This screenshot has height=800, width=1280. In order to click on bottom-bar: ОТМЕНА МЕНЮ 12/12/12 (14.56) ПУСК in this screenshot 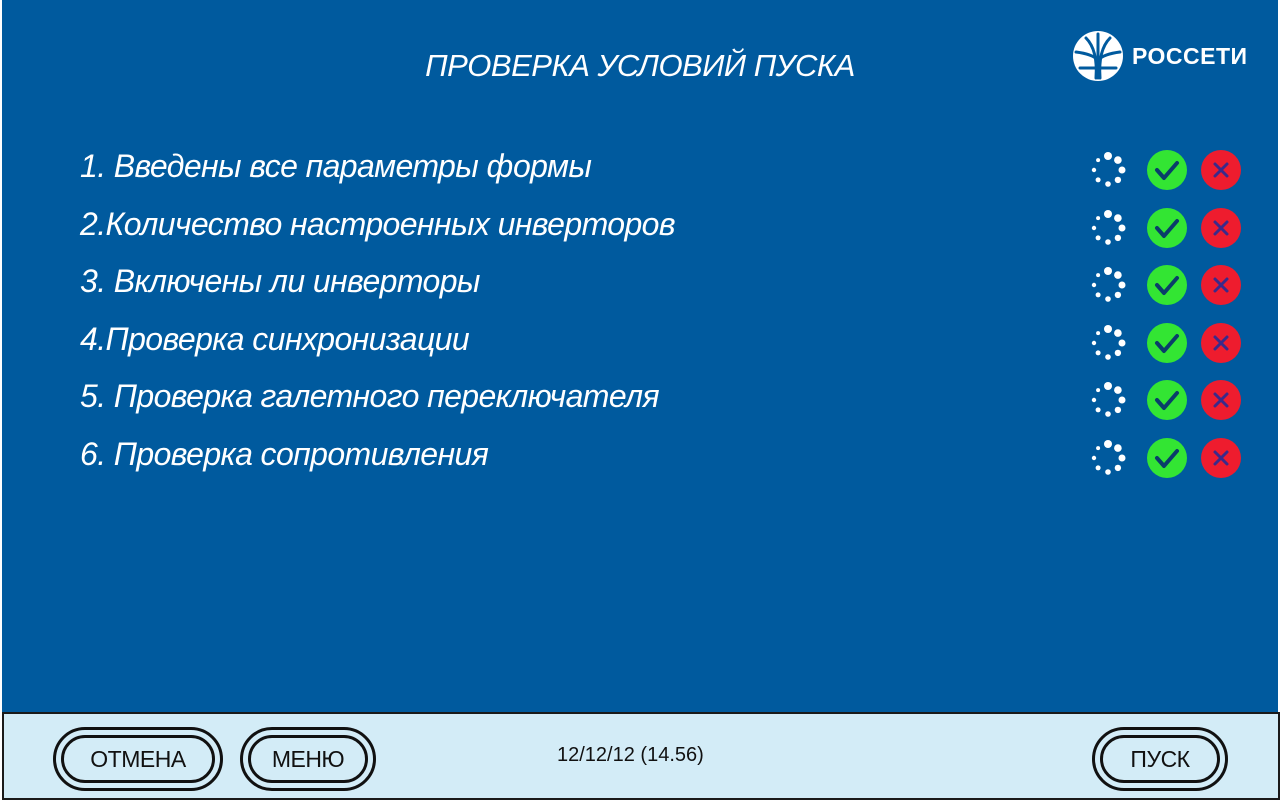, I will do `click(641, 756)`.